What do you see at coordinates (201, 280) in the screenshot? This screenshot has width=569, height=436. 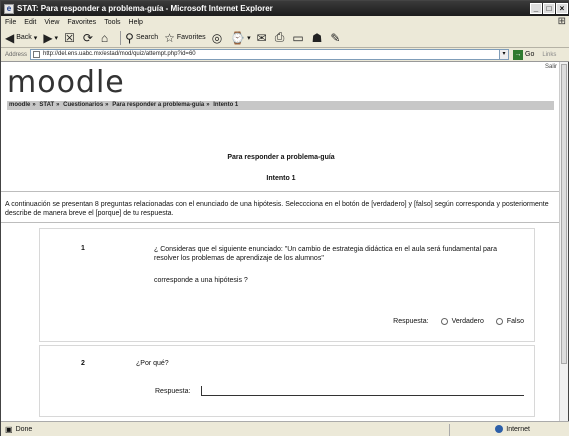 I see `question-subtext: corresponde a una hipótesis ?` at bounding box center [201, 280].